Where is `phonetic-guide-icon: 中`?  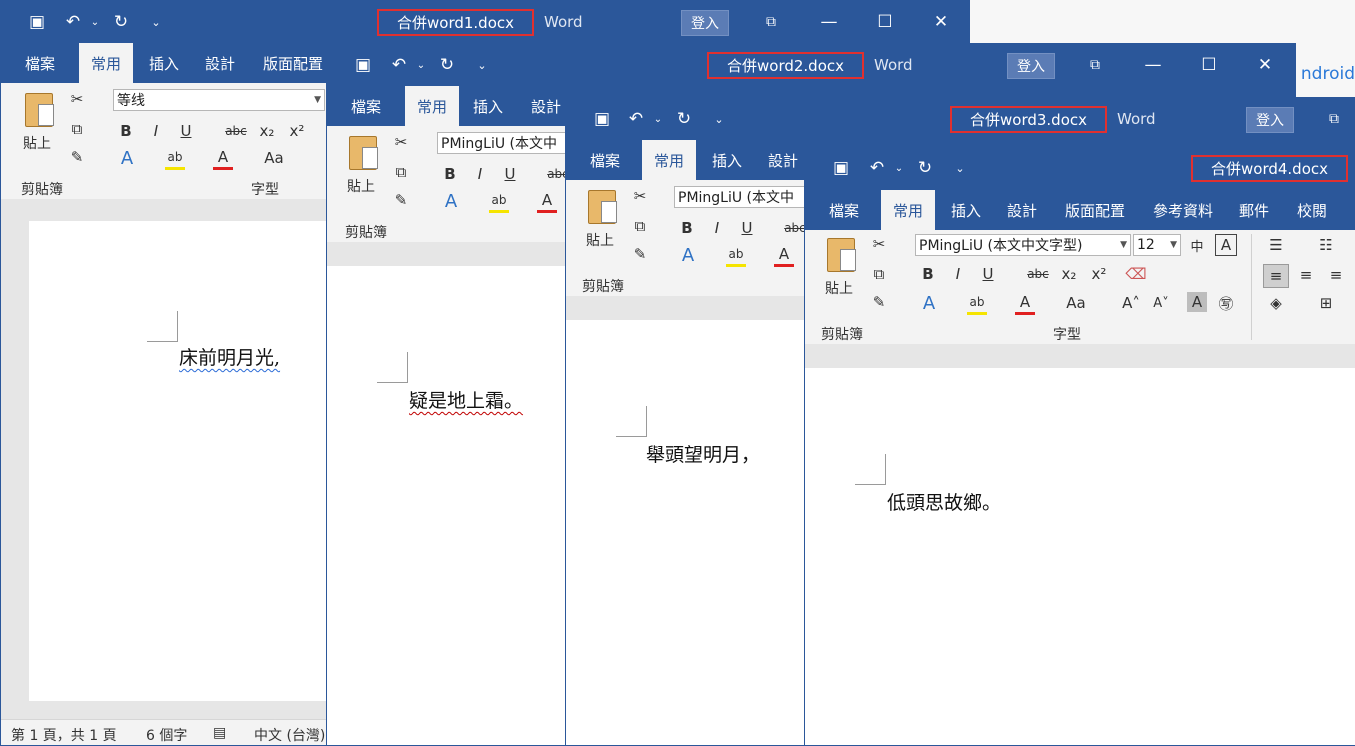 phonetic-guide-icon: 中 is located at coordinates (1197, 245).